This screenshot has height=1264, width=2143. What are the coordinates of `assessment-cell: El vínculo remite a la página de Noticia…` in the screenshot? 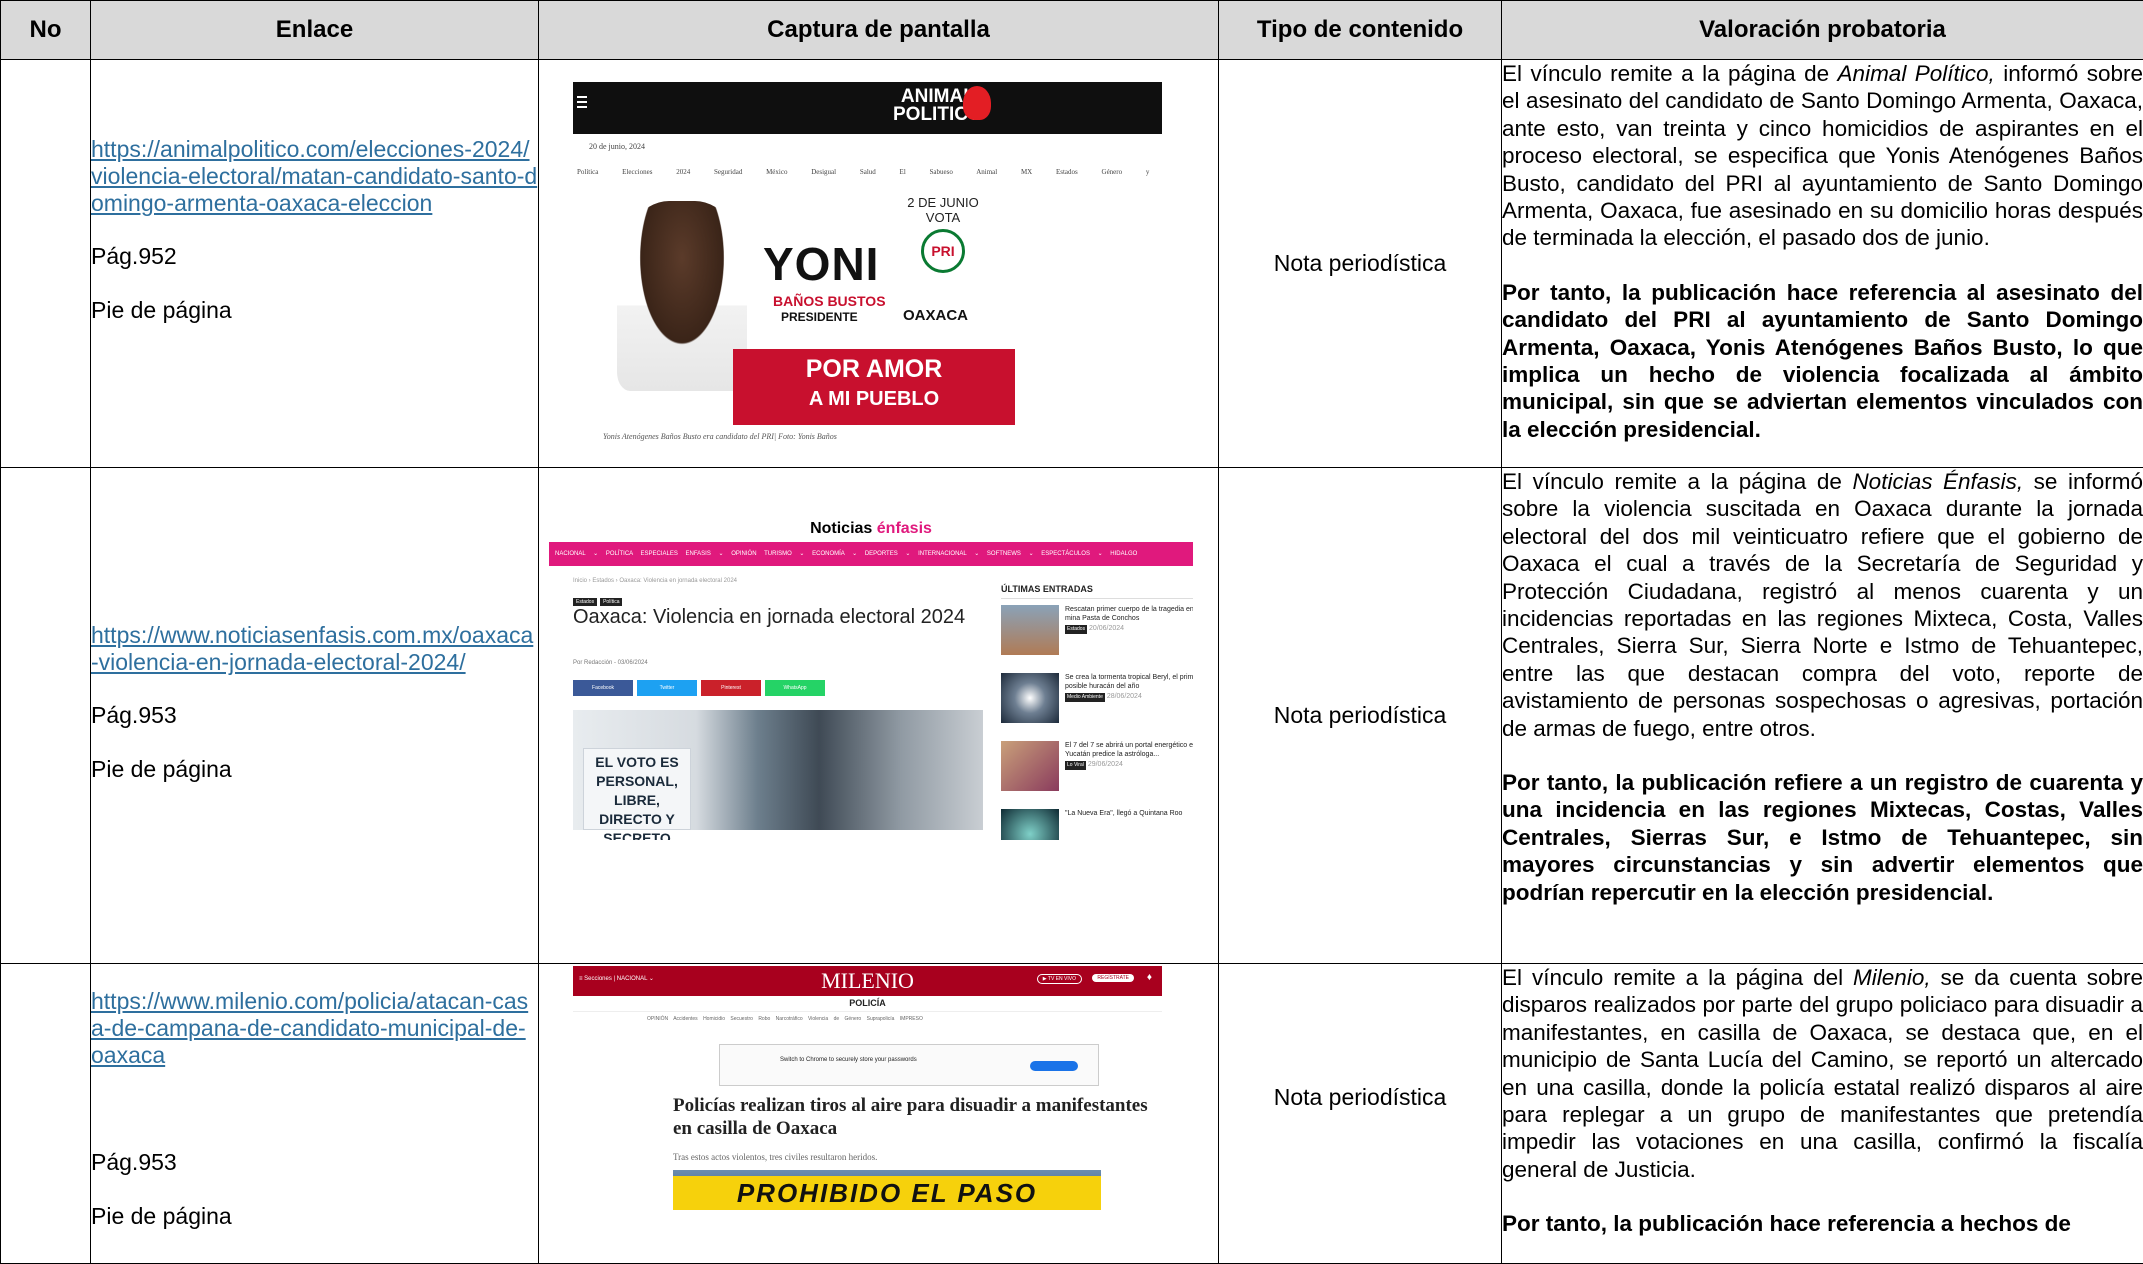 It's located at (1822, 716).